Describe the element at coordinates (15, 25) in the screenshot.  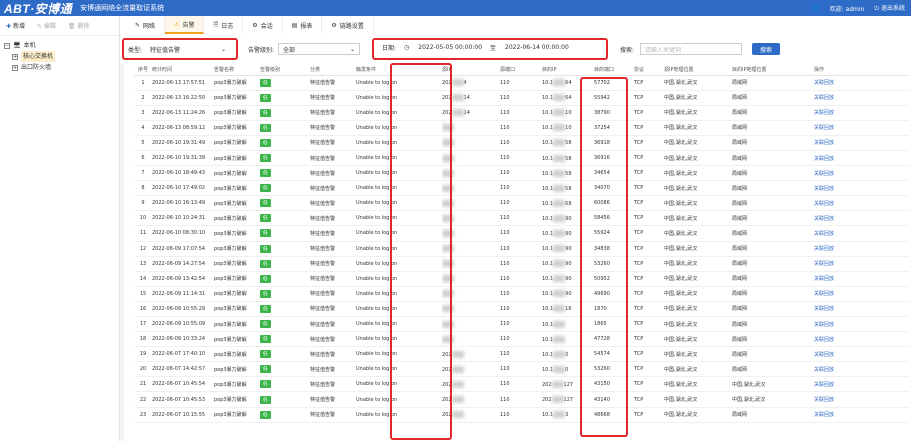
I see `add-device-button: ✚ 新增` at that location.